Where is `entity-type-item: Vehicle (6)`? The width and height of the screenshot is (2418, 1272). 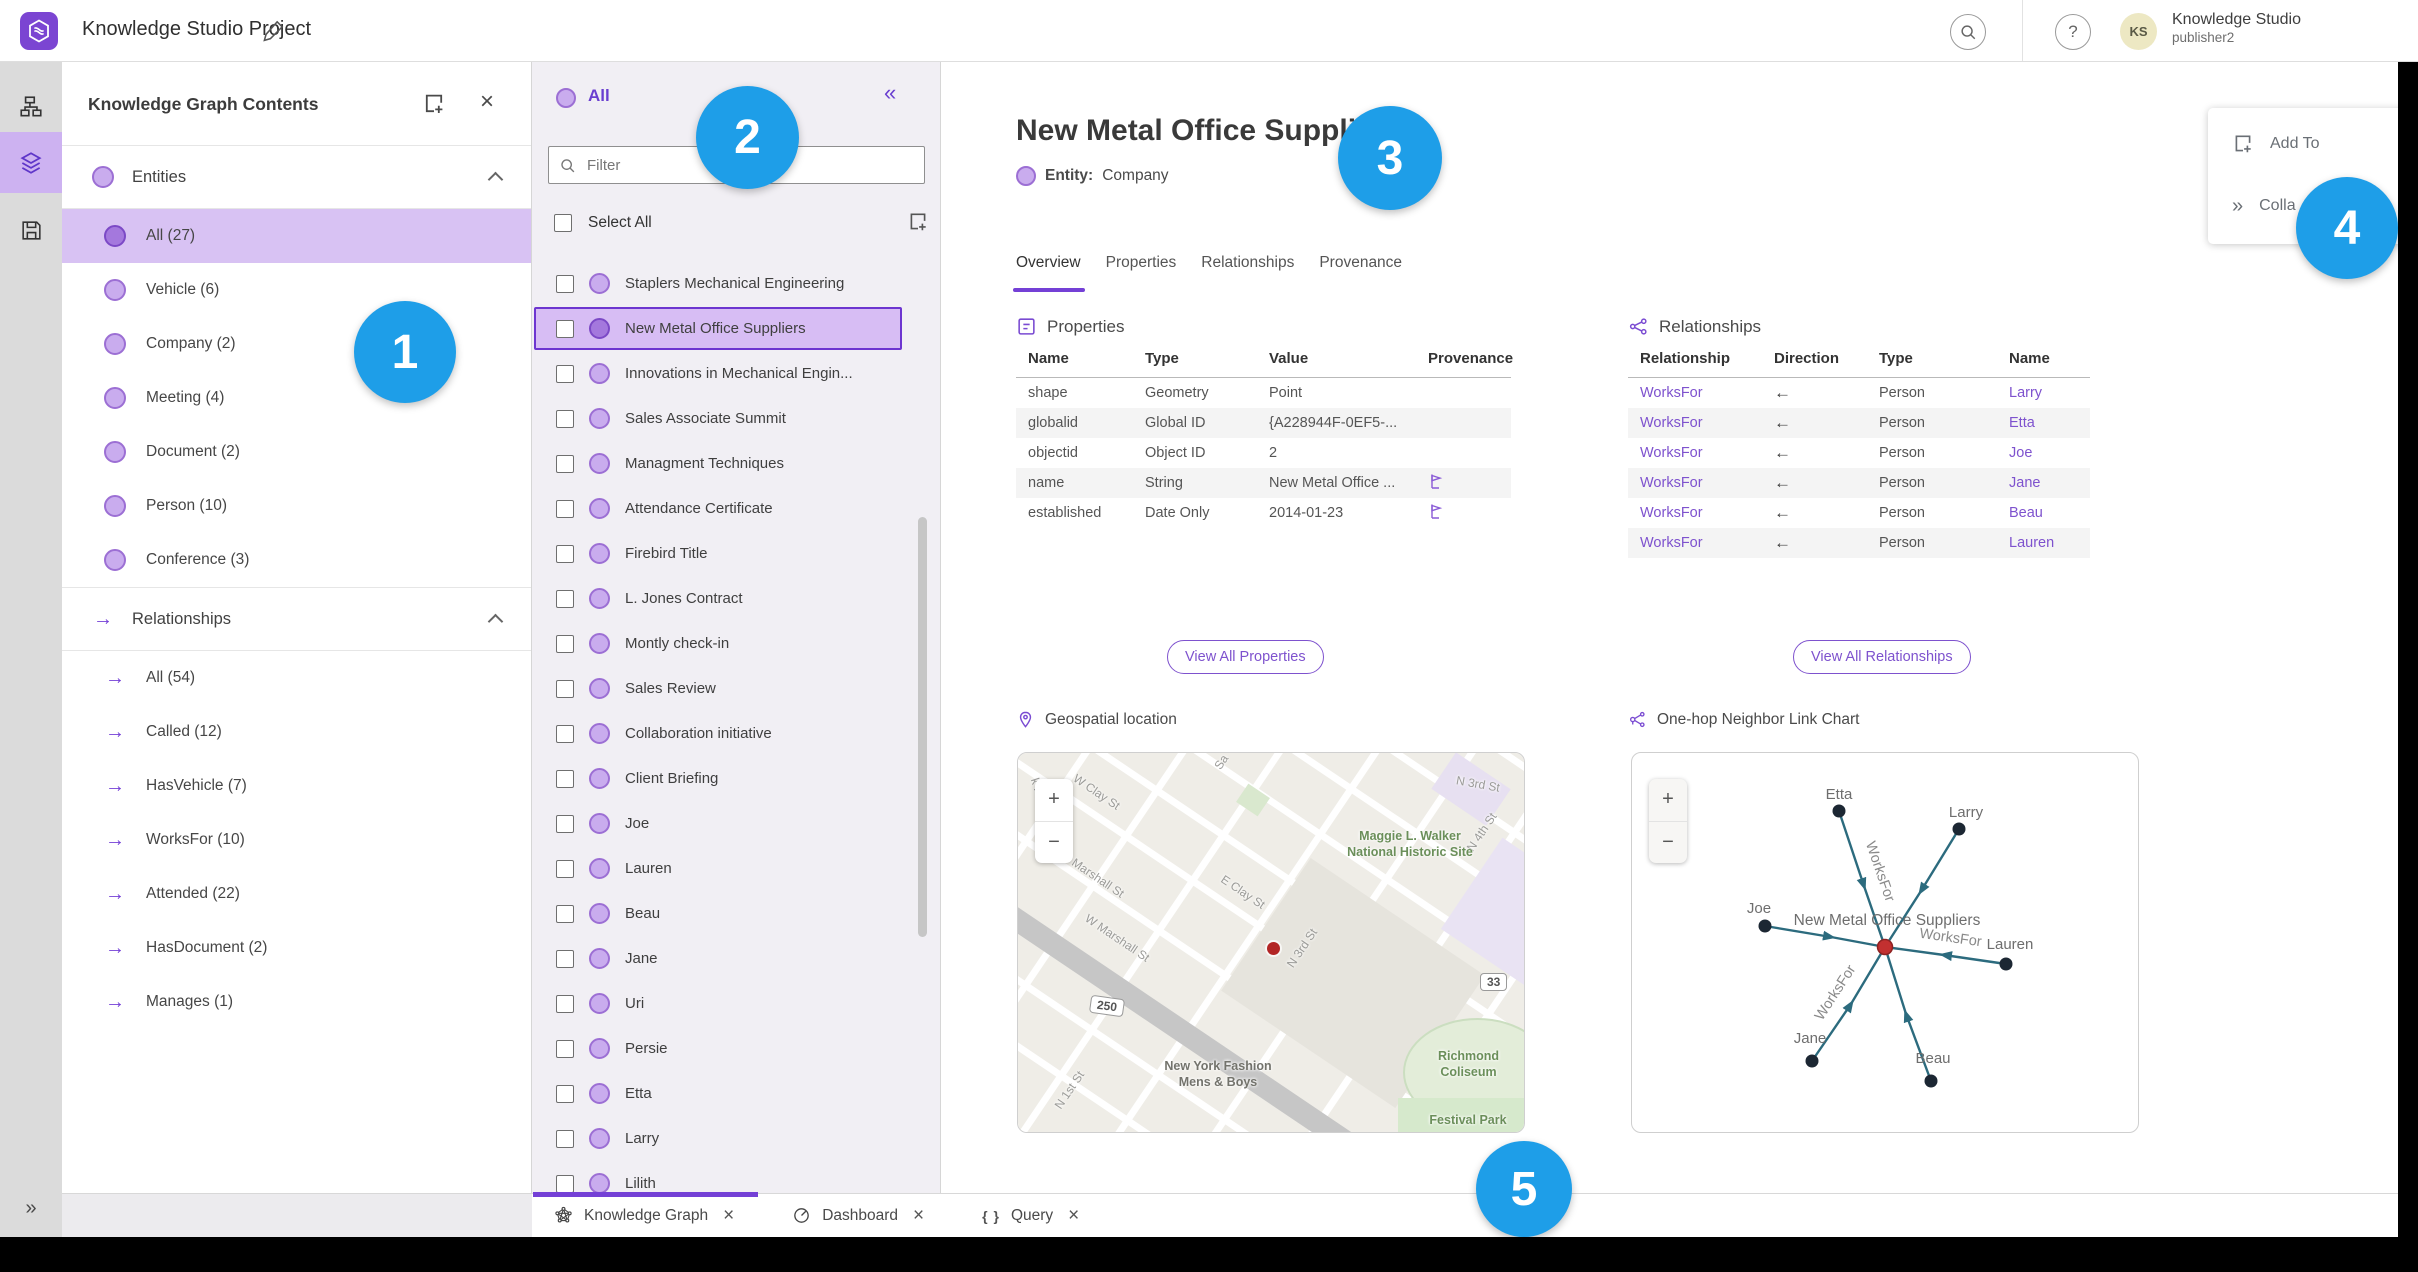 entity-type-item: Vehicle (6) is located at coordinates (296, 290).